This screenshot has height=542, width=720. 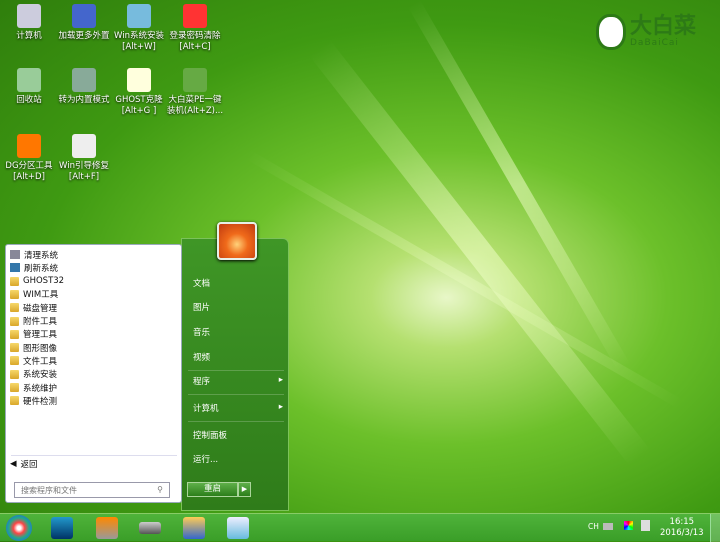 I want to click on language-indicator: CH, so click(x=593, y=526).